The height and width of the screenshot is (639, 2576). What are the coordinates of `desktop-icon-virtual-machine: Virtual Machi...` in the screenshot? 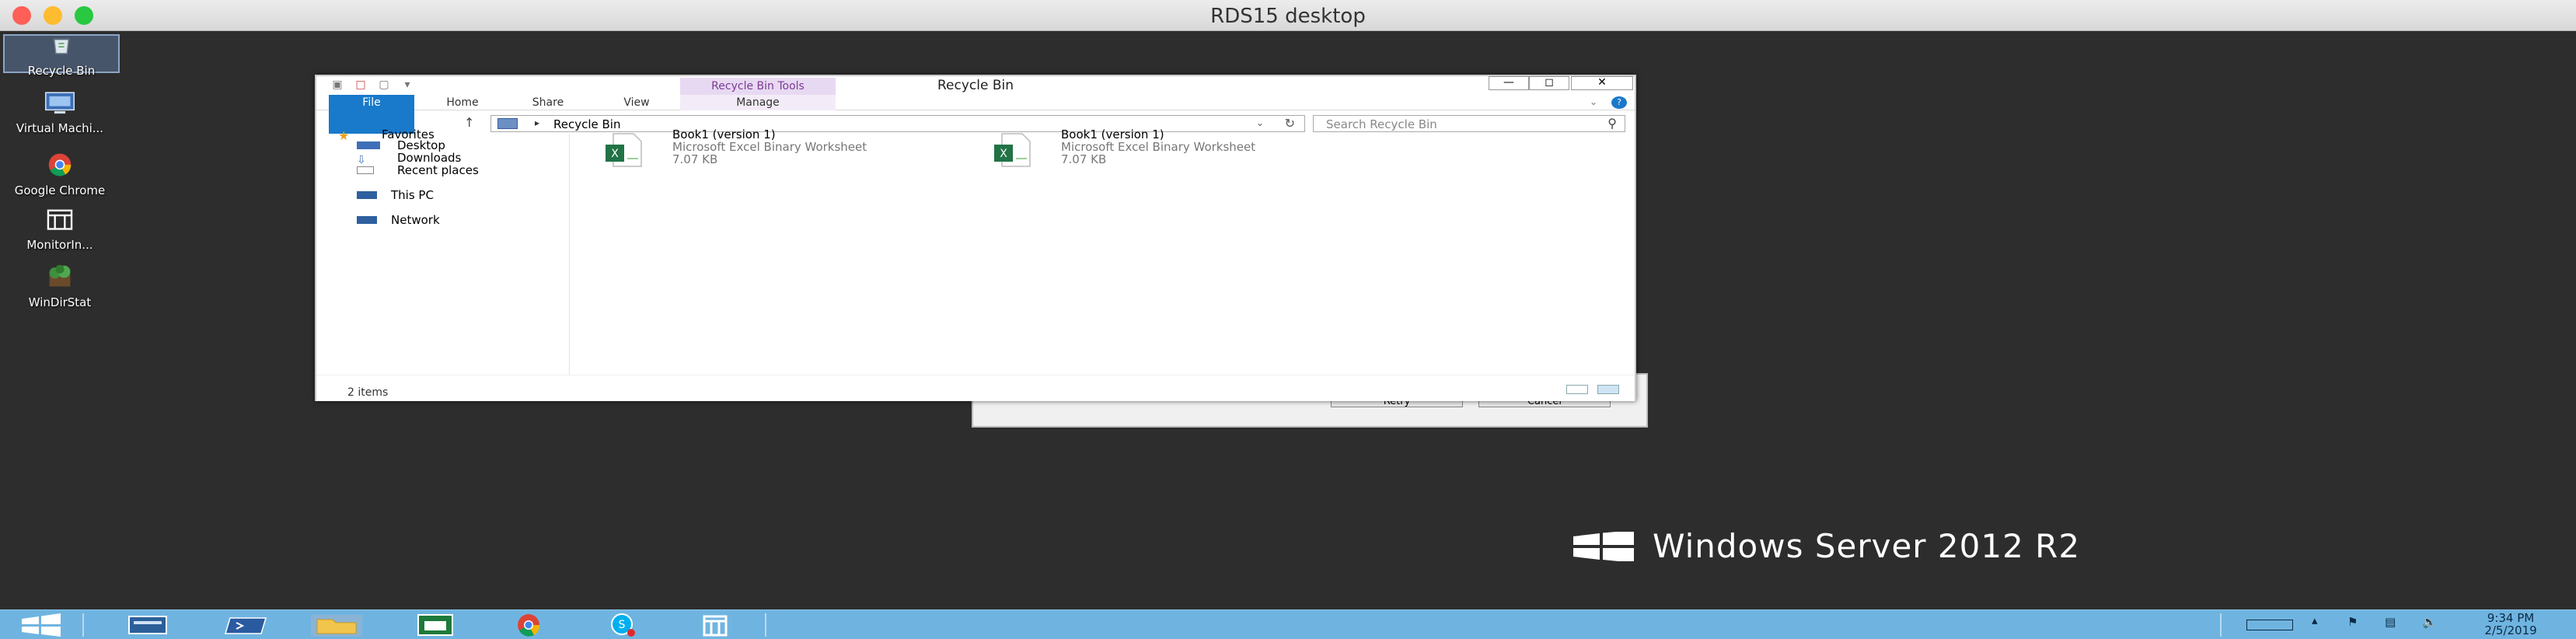 It's located at (60, 112).